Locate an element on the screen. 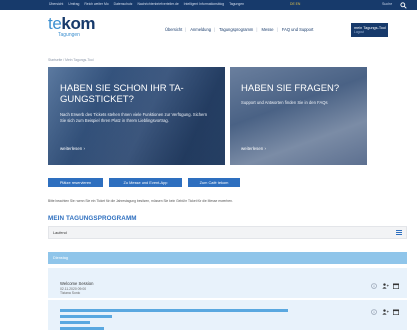 The width and height of the screenshot is (417, 330). questions-card-title: HABEN SIE FRAGEN? is located at coordinates (290, 88).